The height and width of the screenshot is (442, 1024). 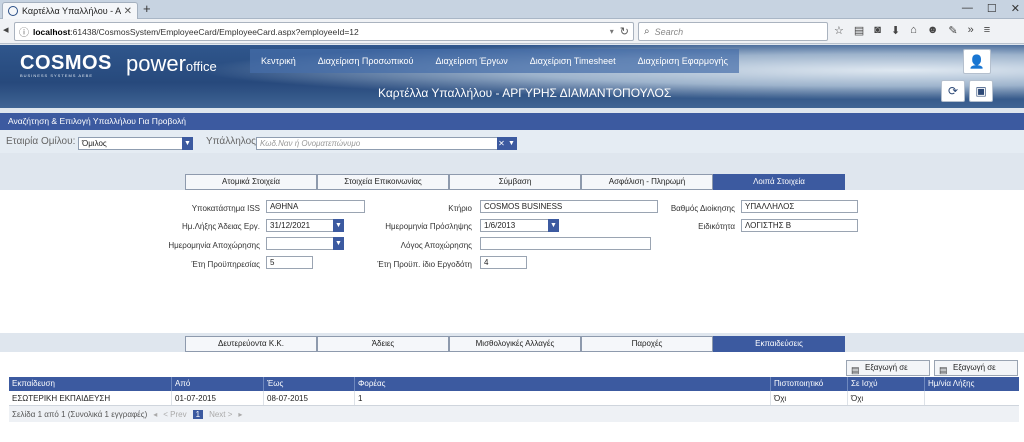 What do you see at coordinates (953, 91) in the screenshot?
I see `refresh-button: ⟳` at bounding box center [953, 91].